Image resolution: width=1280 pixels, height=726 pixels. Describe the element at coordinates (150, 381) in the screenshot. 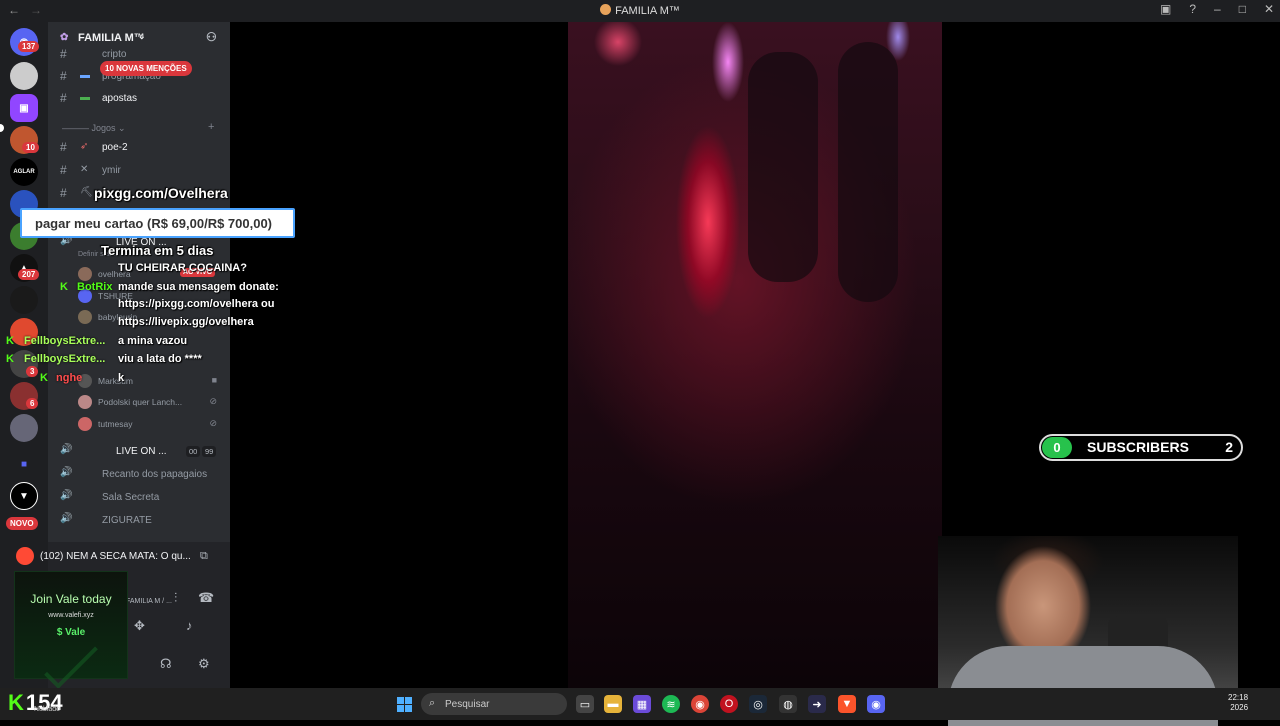

I see `voice-user-marksum: Marksum ■` at that location.